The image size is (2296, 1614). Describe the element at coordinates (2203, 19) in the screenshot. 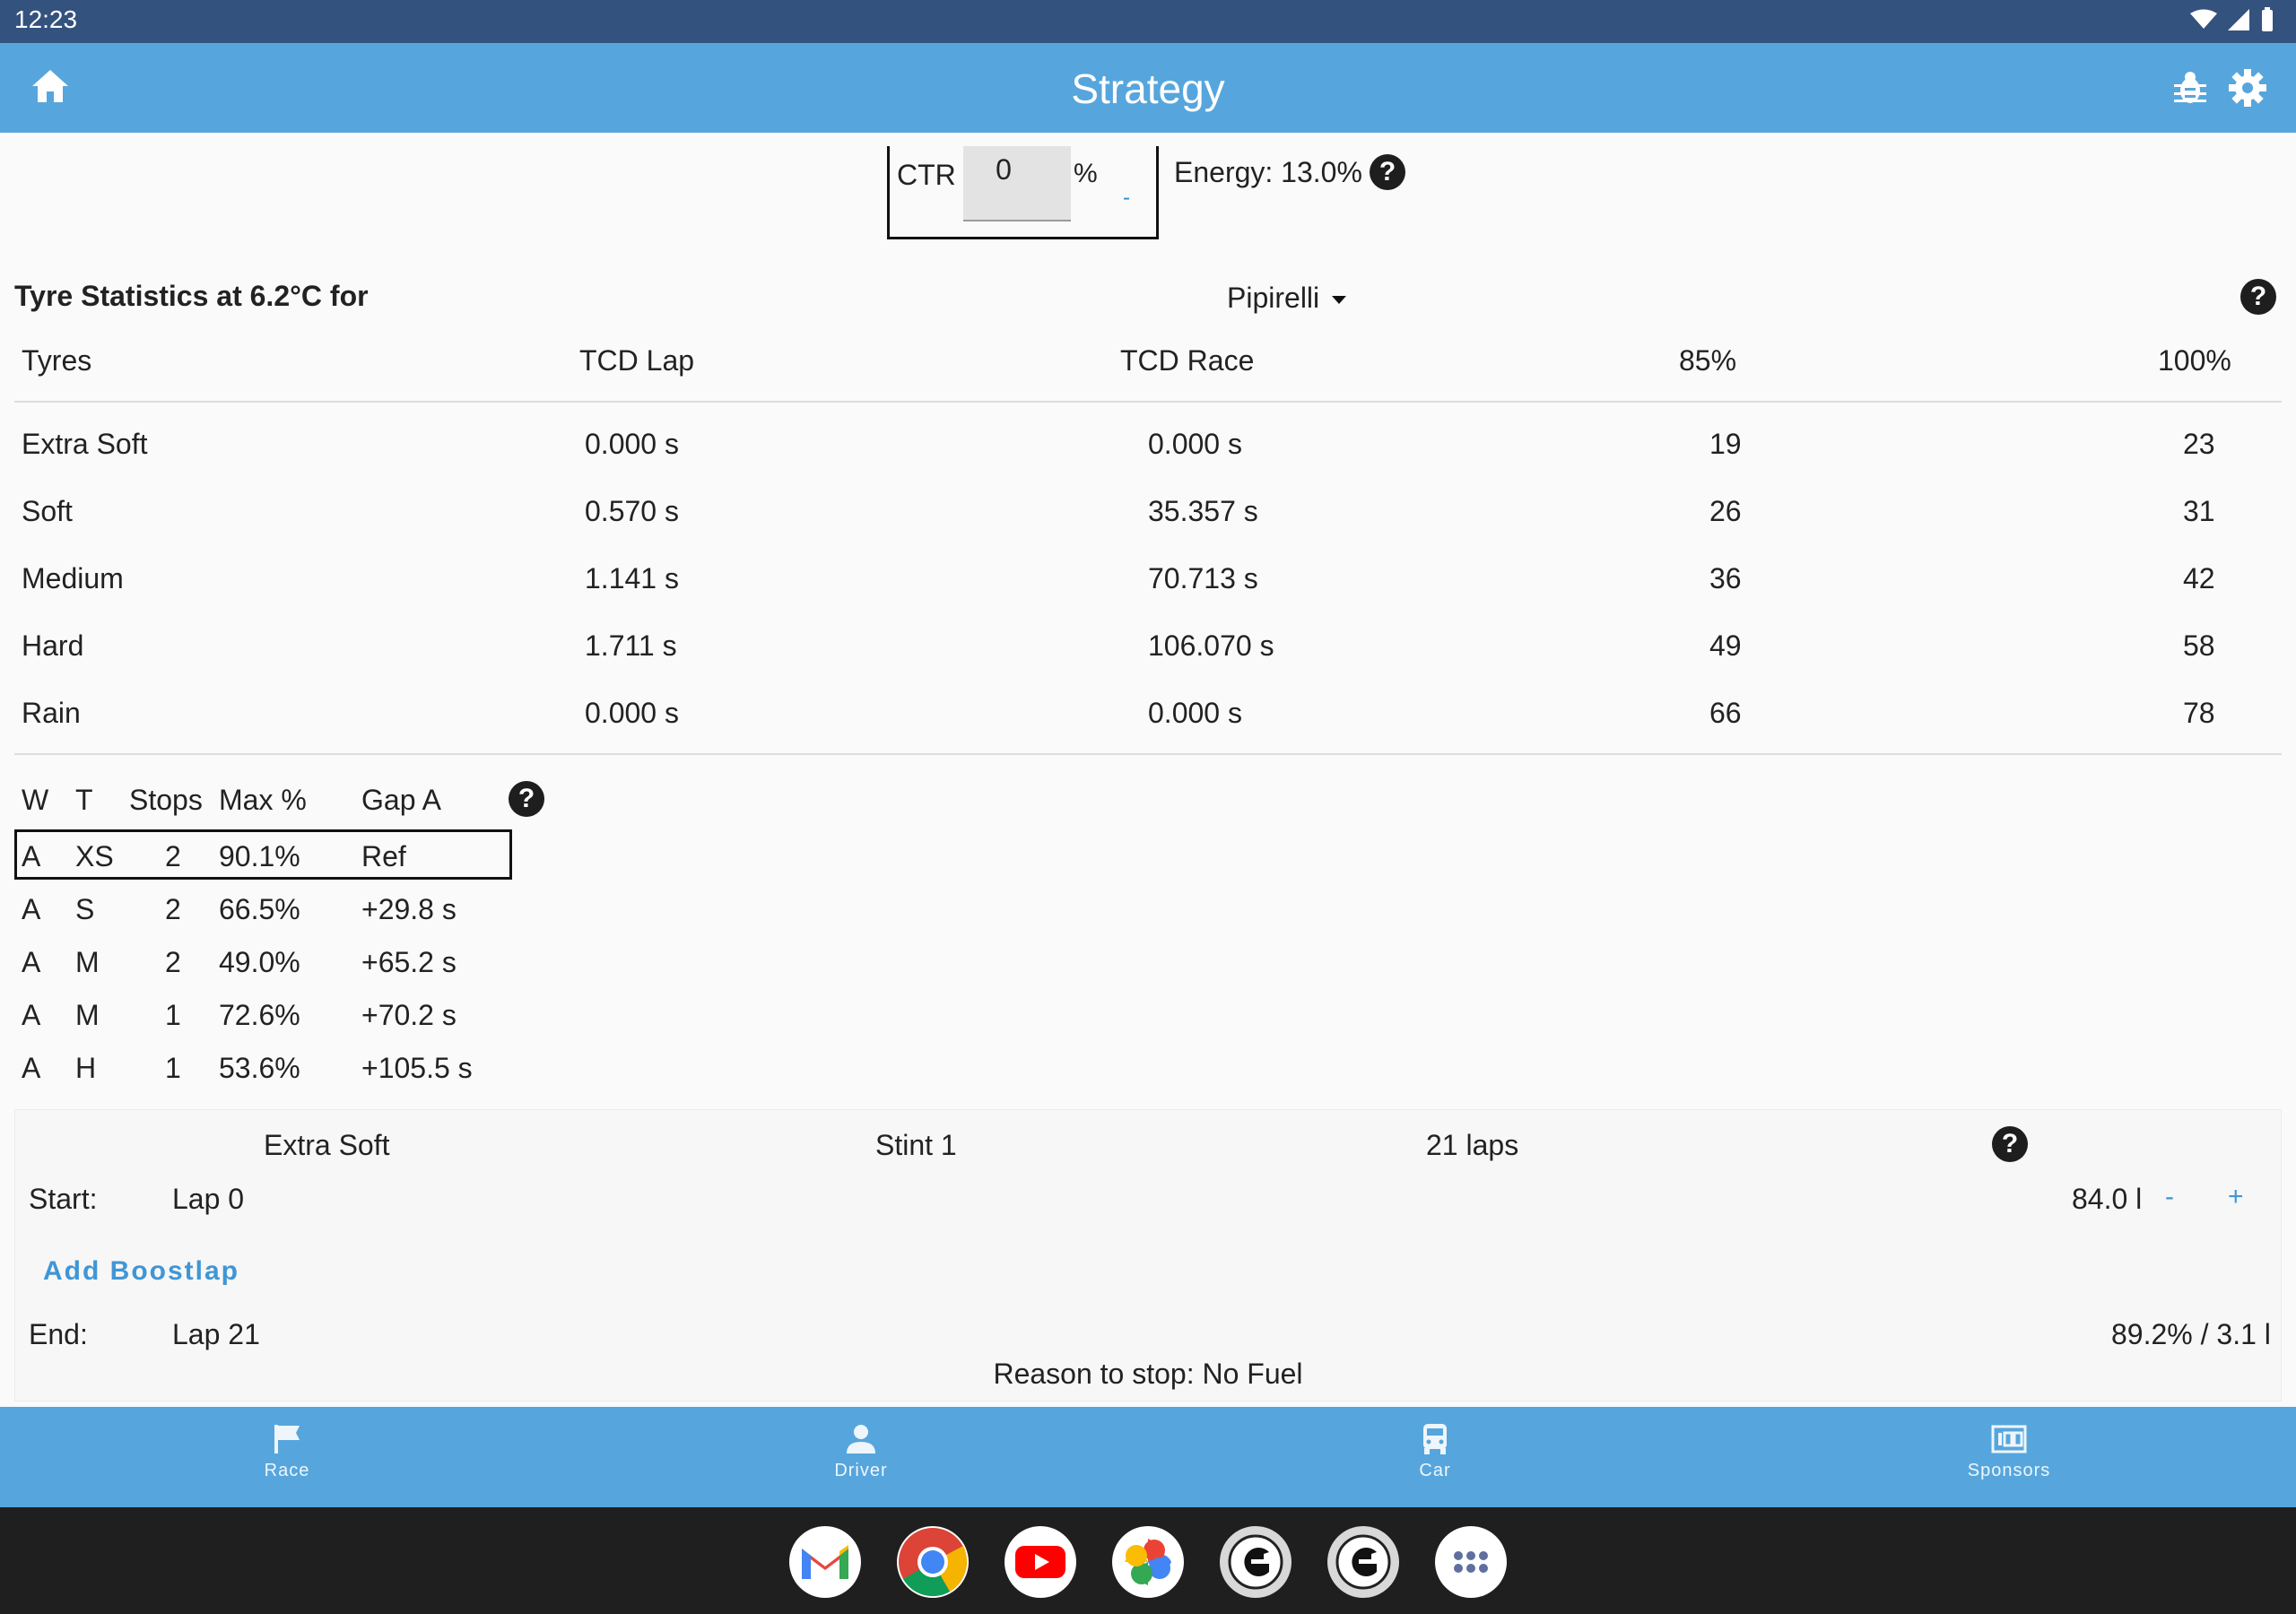

I see `wifi-icon` at that location.